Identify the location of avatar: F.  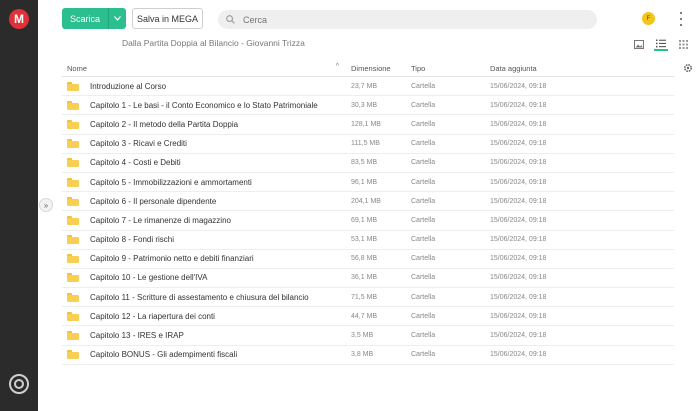
(648, 18).